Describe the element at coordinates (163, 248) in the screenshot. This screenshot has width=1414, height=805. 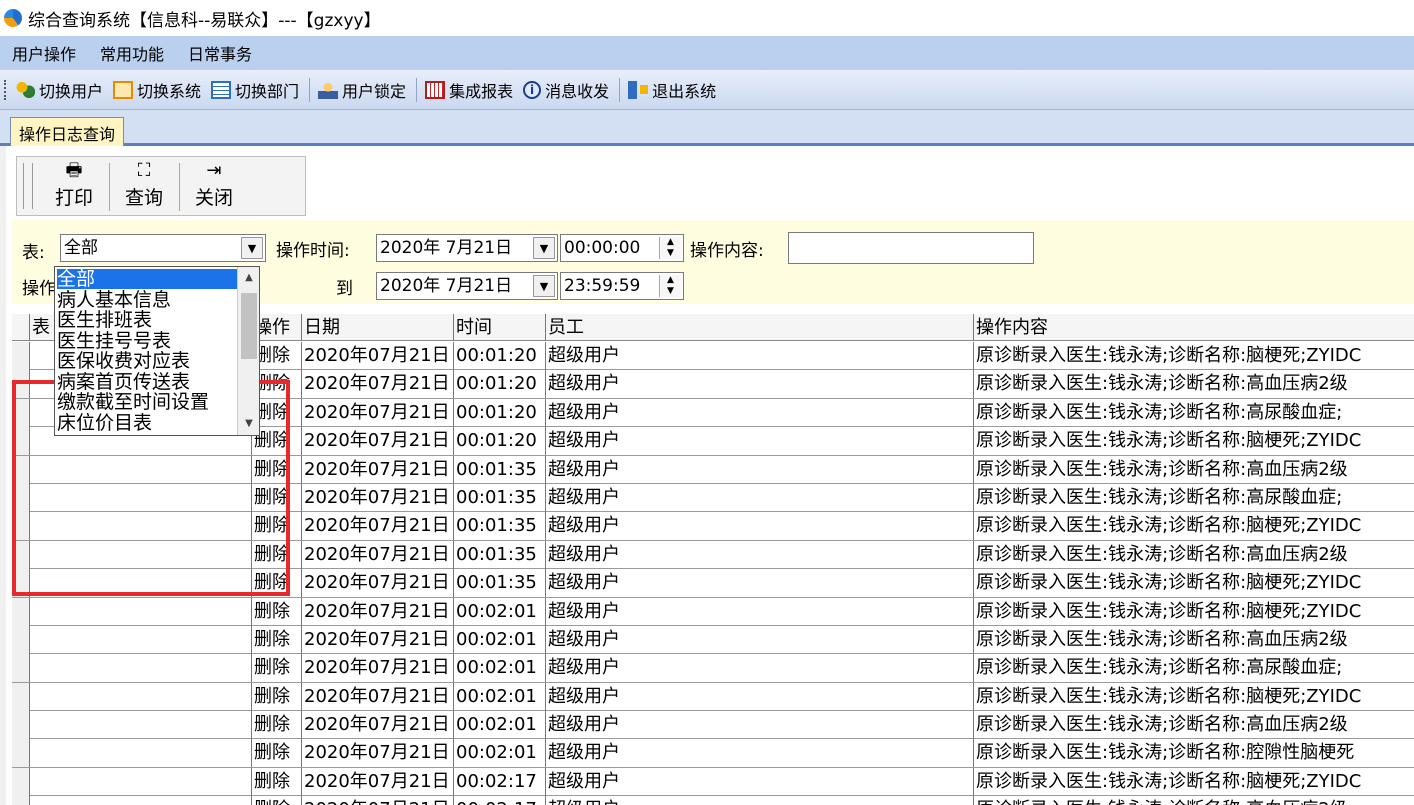
I see `table-select: 全部 ▼` at that location.